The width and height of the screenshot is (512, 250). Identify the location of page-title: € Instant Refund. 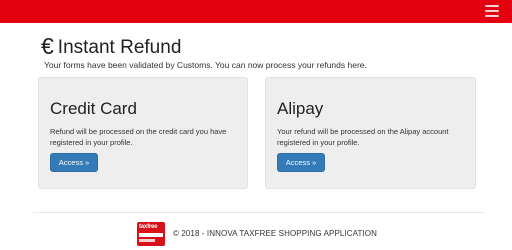
(111, 46).